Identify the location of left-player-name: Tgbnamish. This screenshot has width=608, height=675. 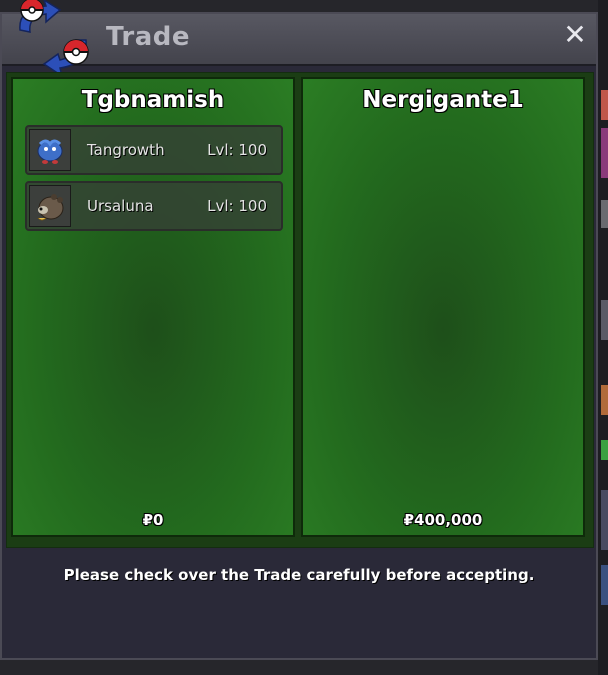
(153, 100).